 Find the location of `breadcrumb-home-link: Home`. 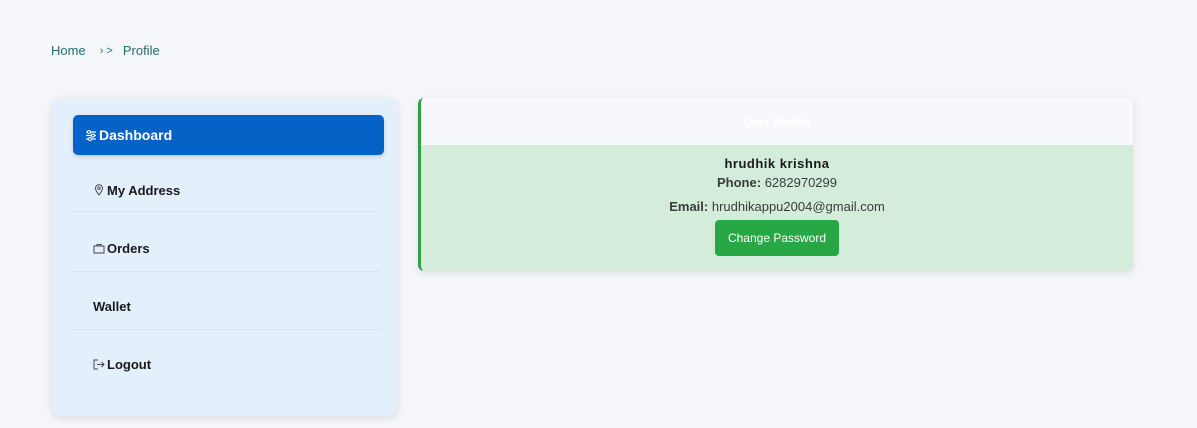

breadcrumb-home-link: Home is located at coordinates (68, 50).